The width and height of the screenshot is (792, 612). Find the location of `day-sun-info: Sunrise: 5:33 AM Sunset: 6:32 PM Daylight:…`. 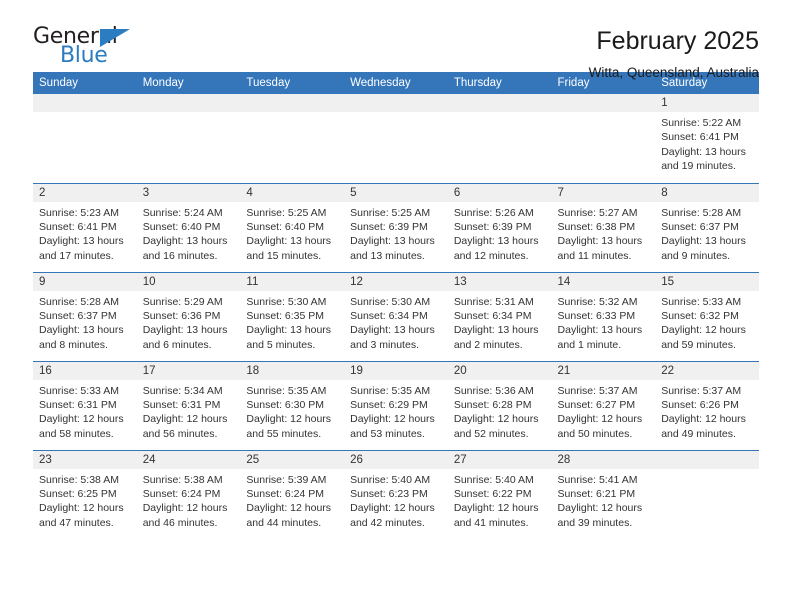

day-sun-info: Sunrise: 5:33 AM Sunset: 6:32 PM Daylight:… is located at coordinates (707, 322).